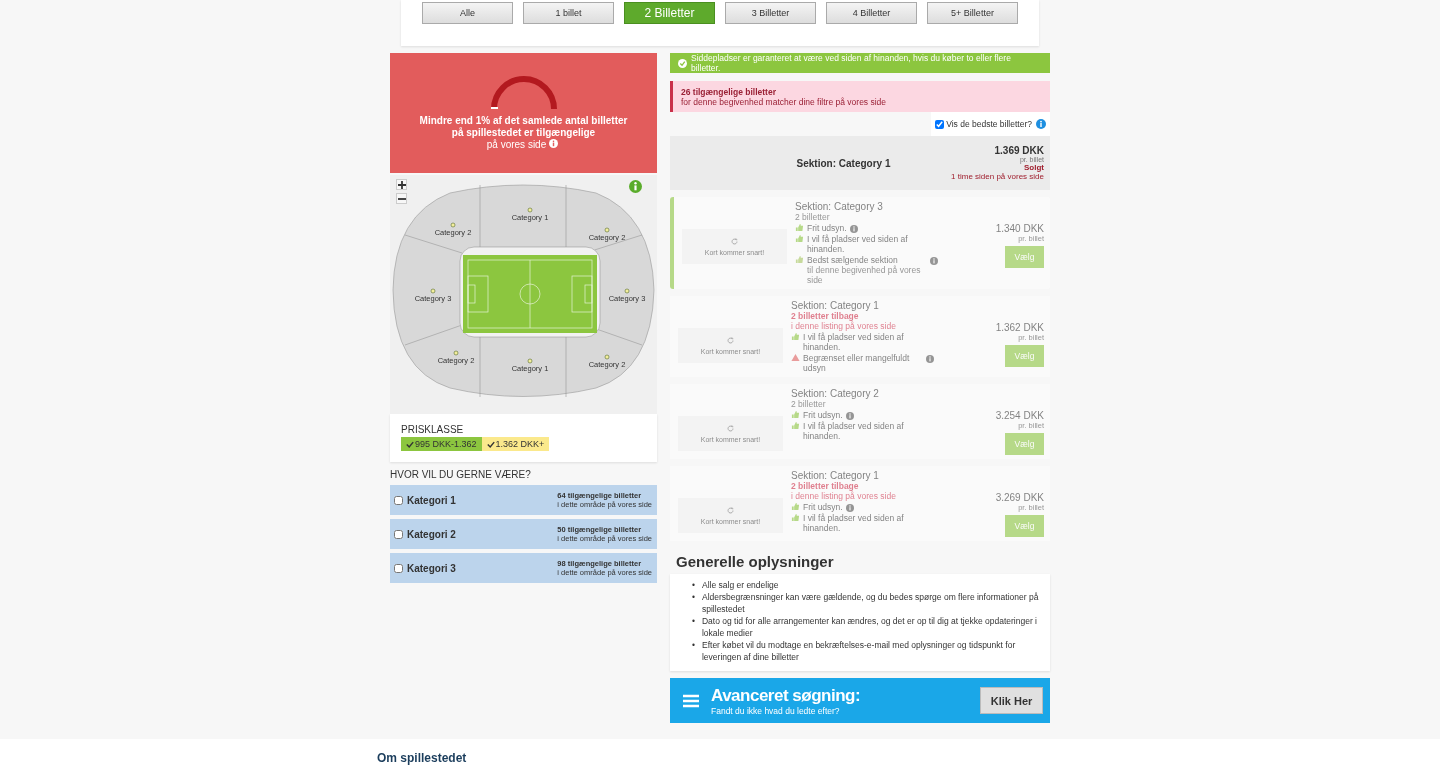 The height and width of the screenshot is (775, 1440). Describe the element at coordinates (972, 13) in the screenshot. I see `quantity-tab: 5+ Billetter` at that location.